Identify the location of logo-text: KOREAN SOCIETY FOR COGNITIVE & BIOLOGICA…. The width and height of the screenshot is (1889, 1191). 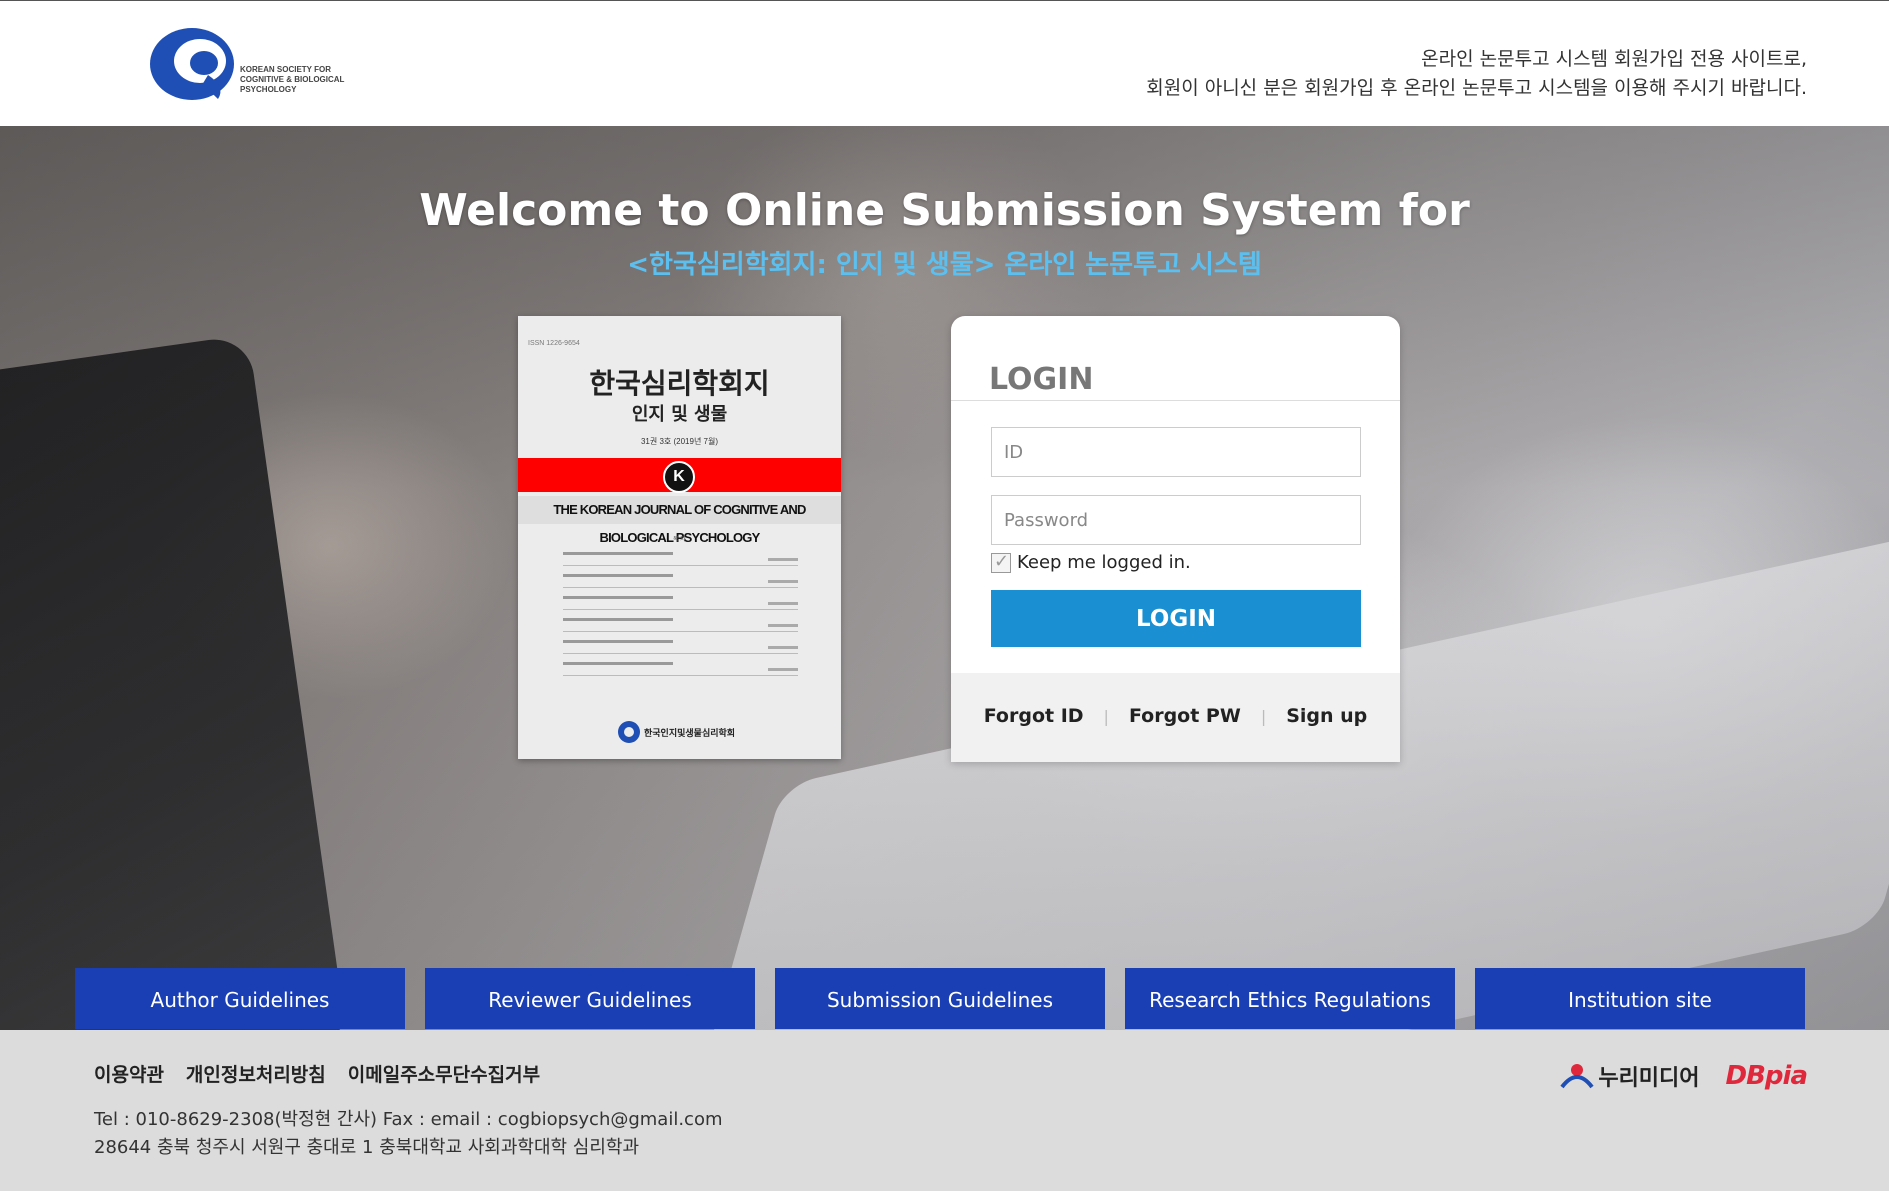
(292, 79).